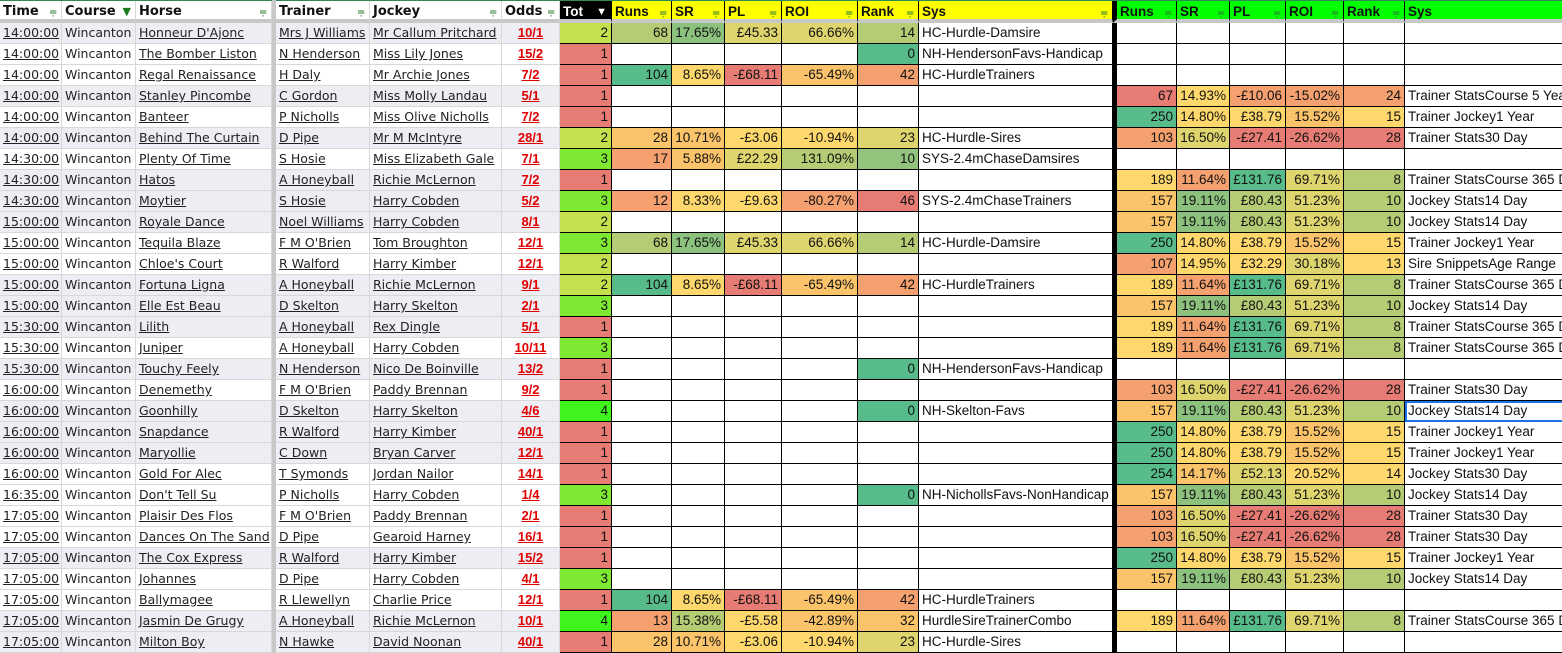  Describe the element at coordinates (31, 516) in the screenshot. I see `cell-time: 17:05:00` at that location.